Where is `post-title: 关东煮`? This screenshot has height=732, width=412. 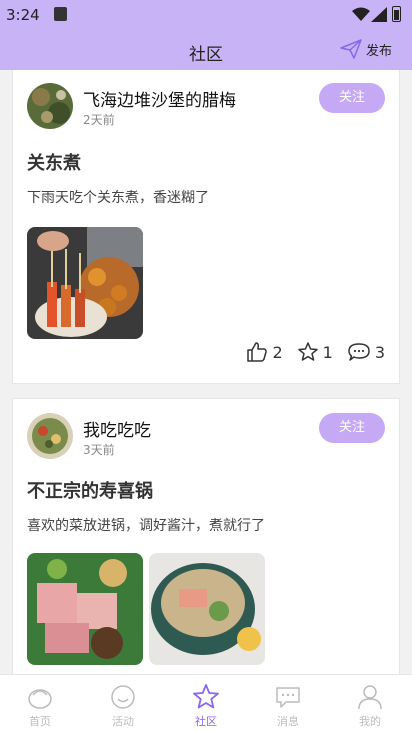
post-title: 关东煮 is located at coordinates (54, 163).